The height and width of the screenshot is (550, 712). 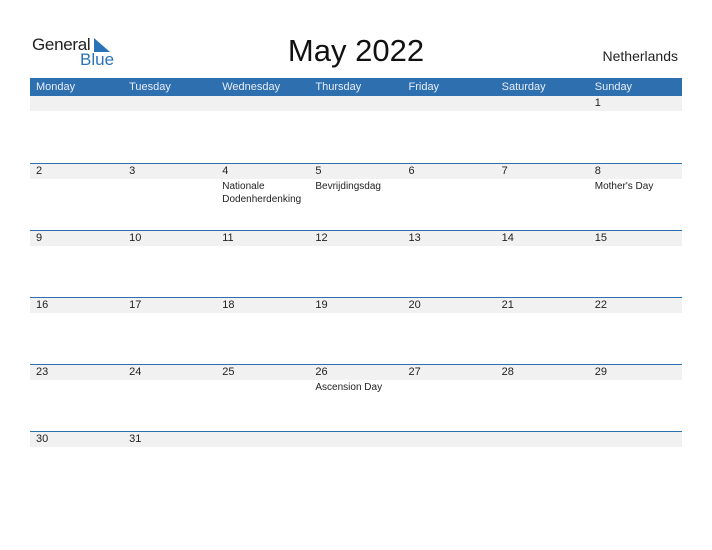 I want to click on weekday-tuesday: Tuesday, so click(x=150, y=87).